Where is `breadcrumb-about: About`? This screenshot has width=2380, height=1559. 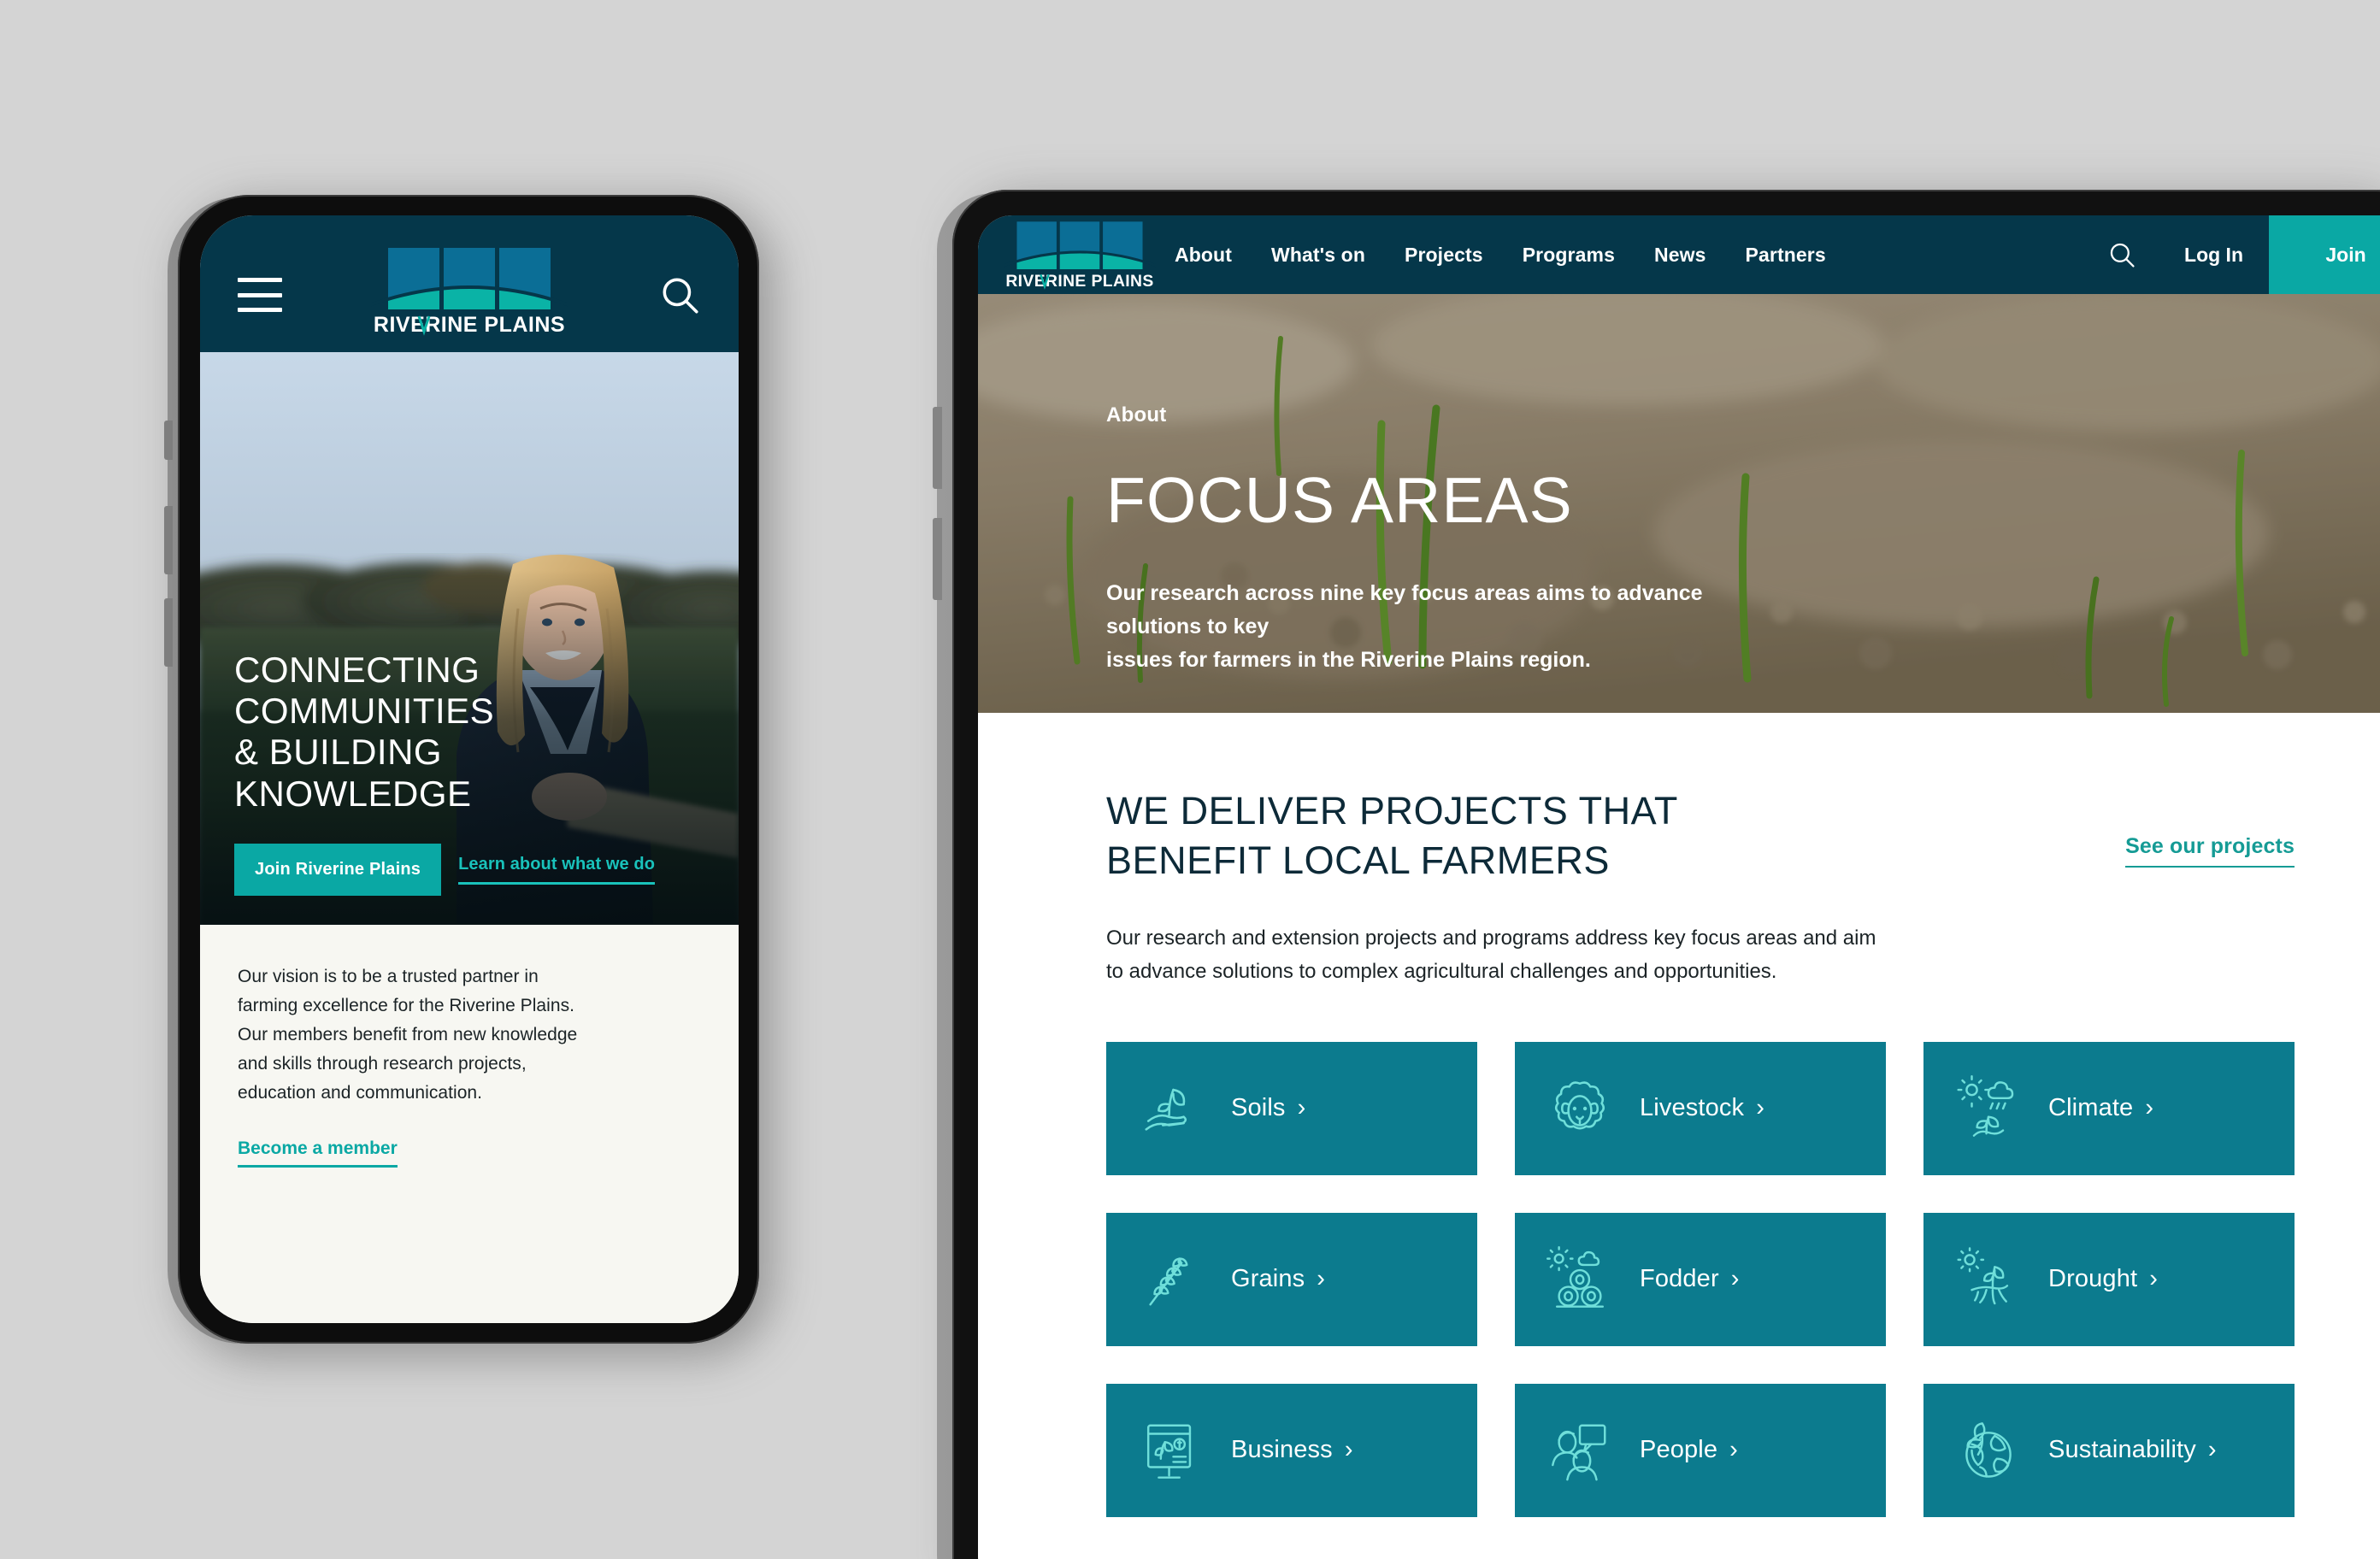 breadcrumb-about: About is located at coordinates (1713, 415).